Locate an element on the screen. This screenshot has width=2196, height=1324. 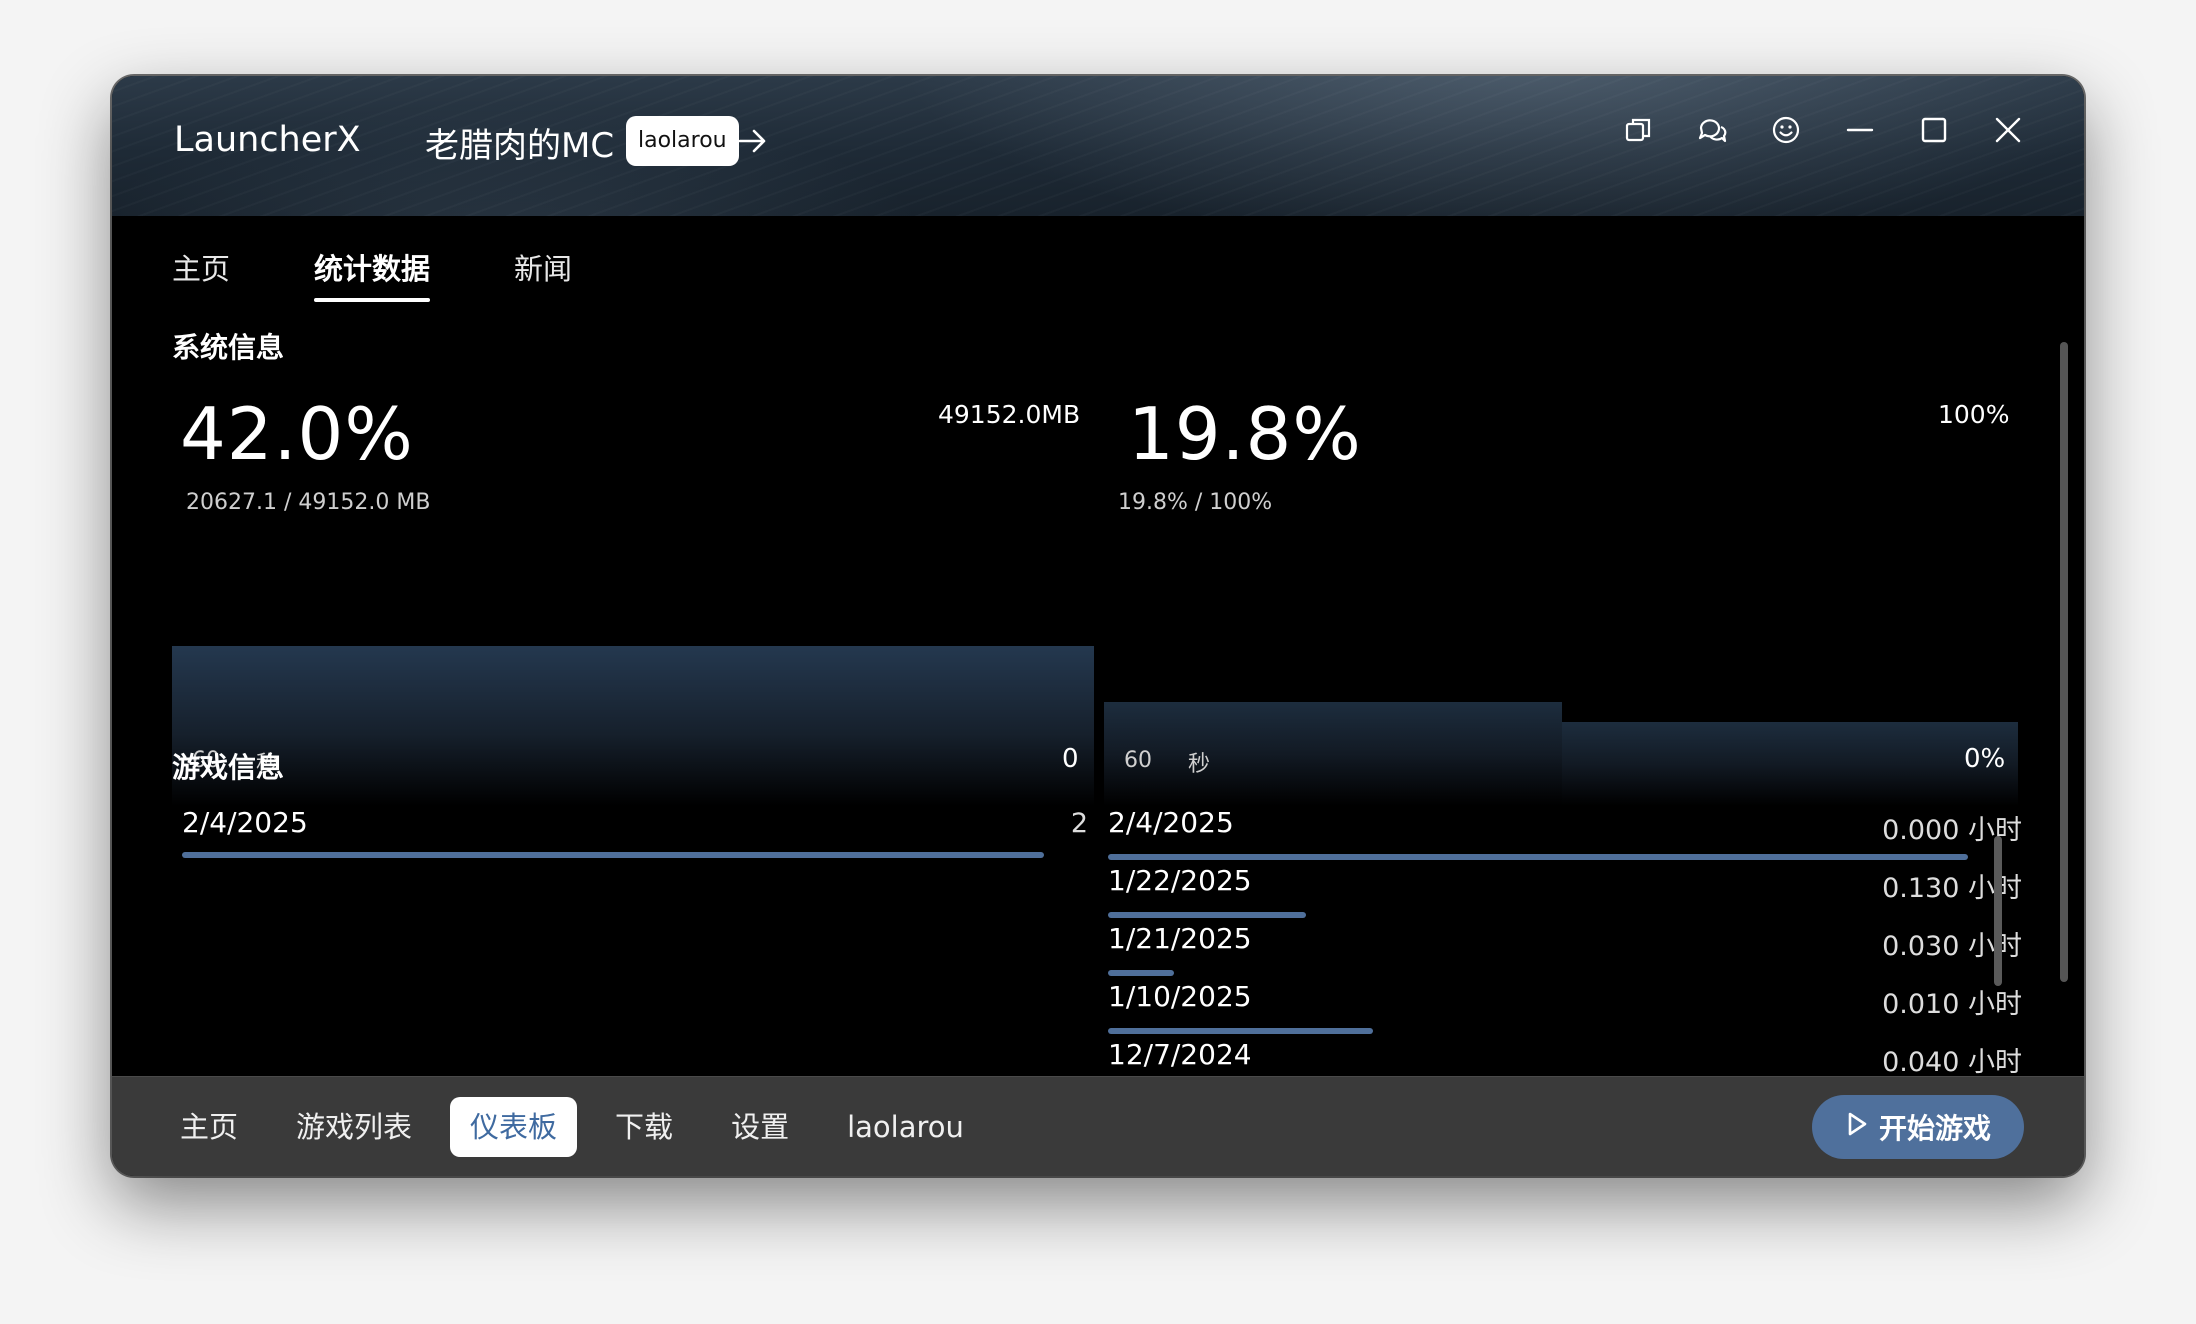
start-game-label: 开始游戏 is located at coordinates (1934, 1128).